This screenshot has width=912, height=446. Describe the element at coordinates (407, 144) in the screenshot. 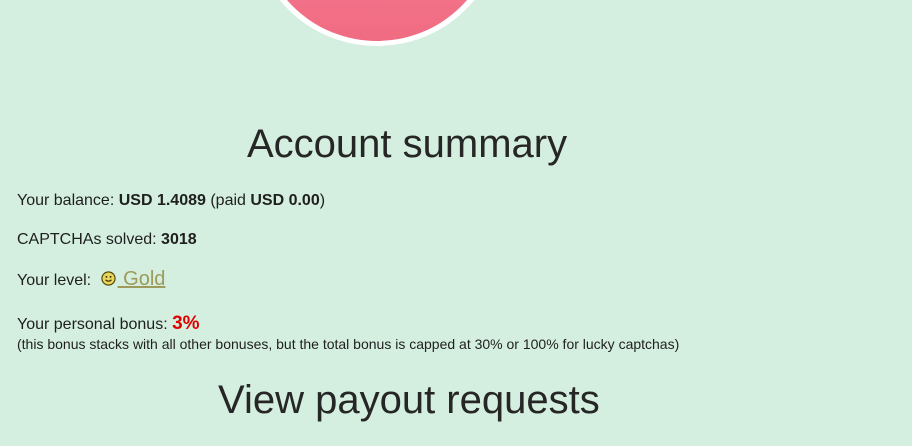

I see `account-summary-title: Account summary` at that location.